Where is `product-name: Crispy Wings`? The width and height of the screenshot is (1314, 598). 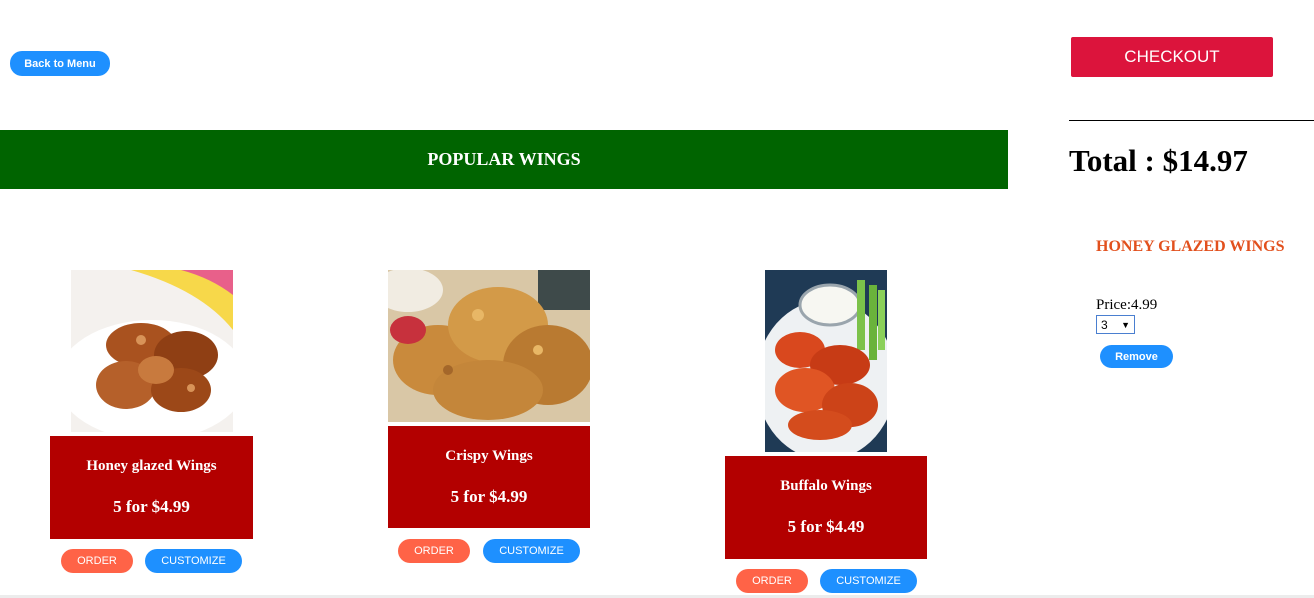 product-name: Crispy Wings is located at coordinates (489, 456).